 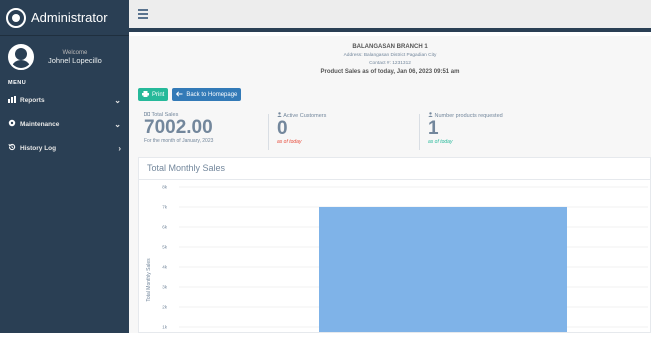 What do you see at coordinates (158, 94) in the screenshot?
I see `print-label: Print` at bounding box center [158, 94].